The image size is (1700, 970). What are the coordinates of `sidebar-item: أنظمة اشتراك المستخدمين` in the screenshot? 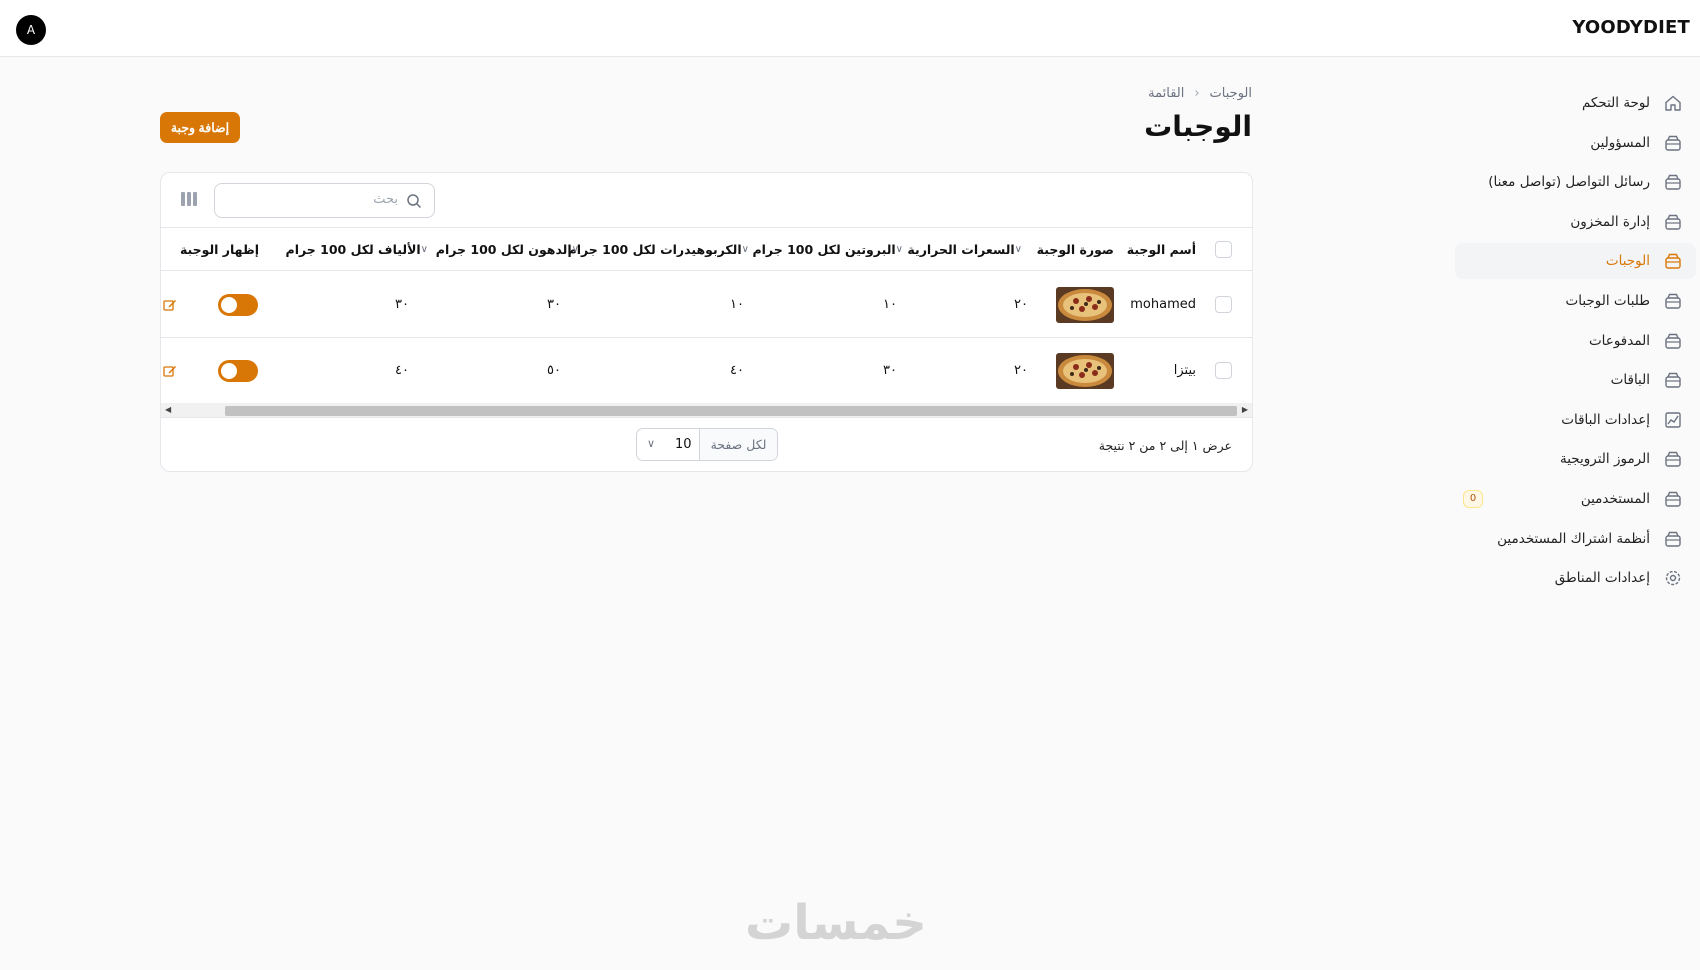 It's located at (1575, 539).